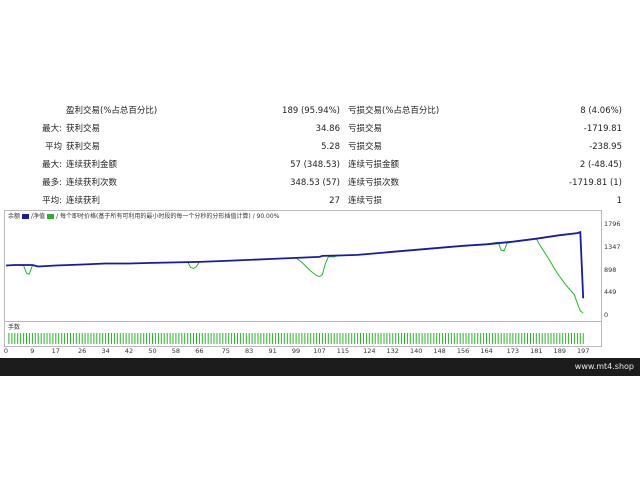 This screenshot has height=480, width=640. What do you see at coordinates (152, 351) in the screenshot?
I see `x-tick-label: 50` at bounding box center [152, 351].